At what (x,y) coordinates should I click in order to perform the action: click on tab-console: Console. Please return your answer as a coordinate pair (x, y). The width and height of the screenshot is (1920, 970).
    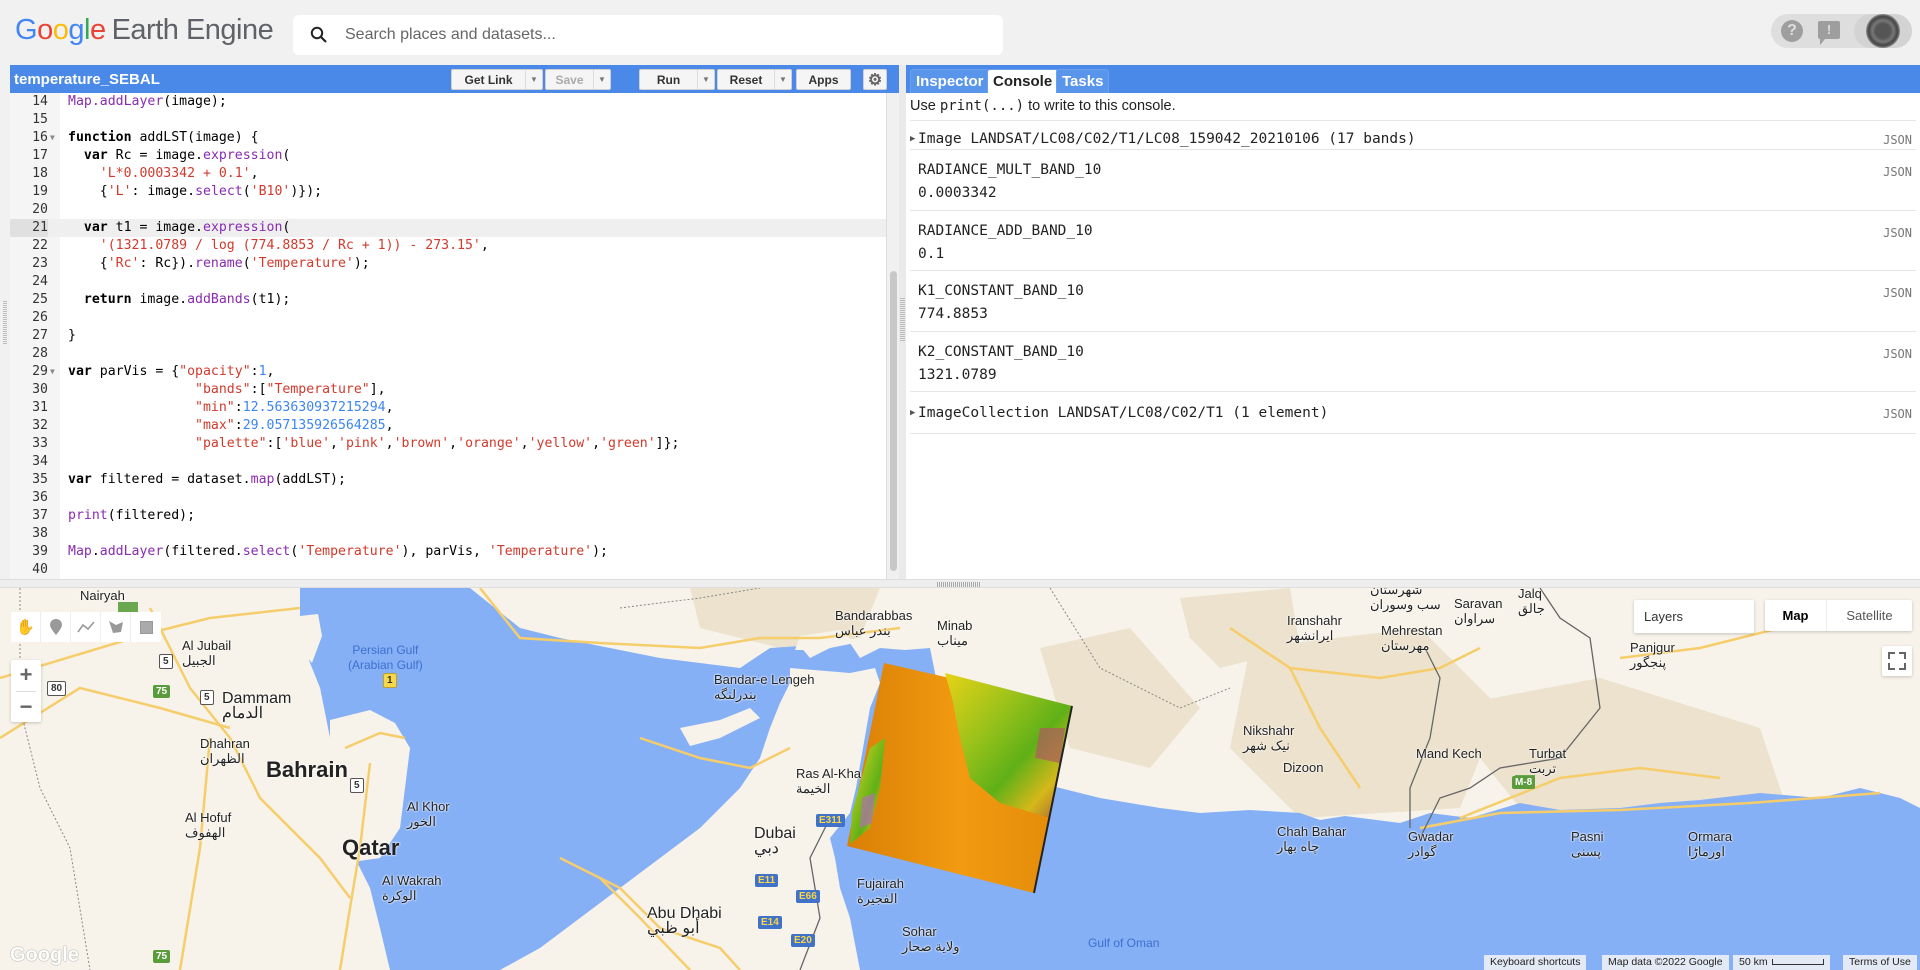
    Looking at the image, I should click on (1023, 81).